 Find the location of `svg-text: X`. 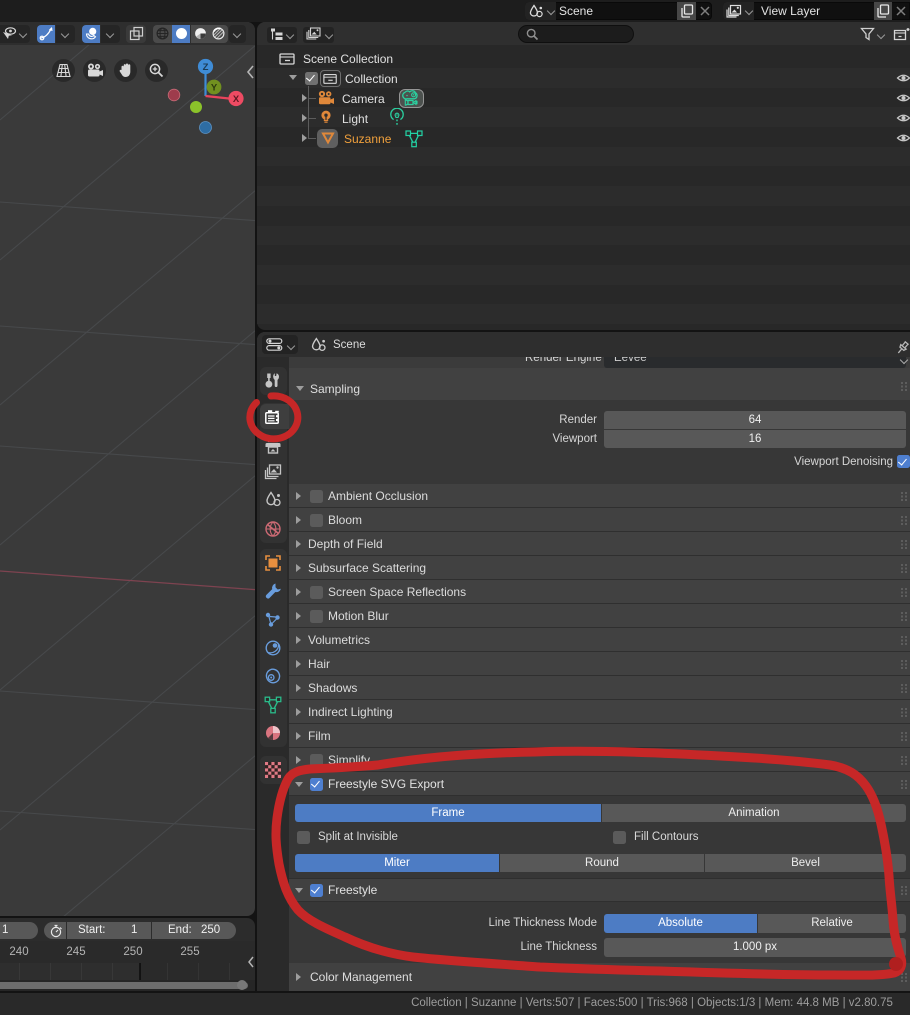

svg-text: X is located at coordinates (236, 99).